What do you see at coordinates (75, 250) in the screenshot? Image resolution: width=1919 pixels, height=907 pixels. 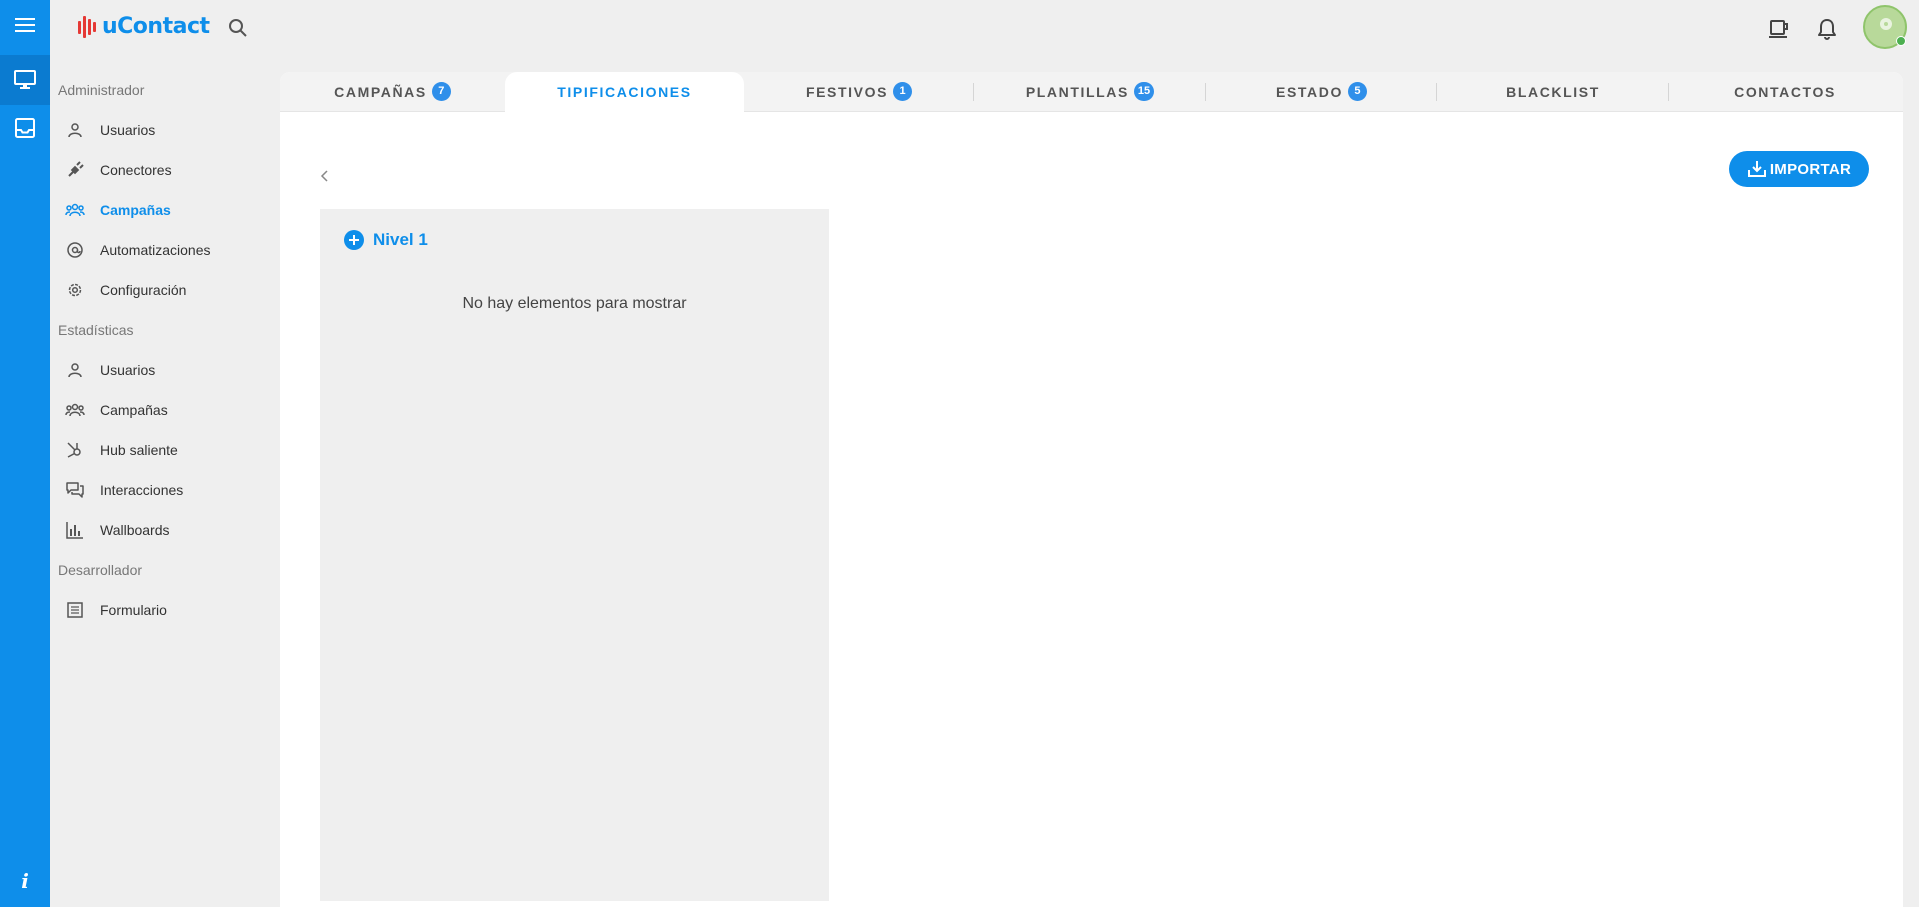 I see `at-gear-icon` at bounding box center [75, 250].